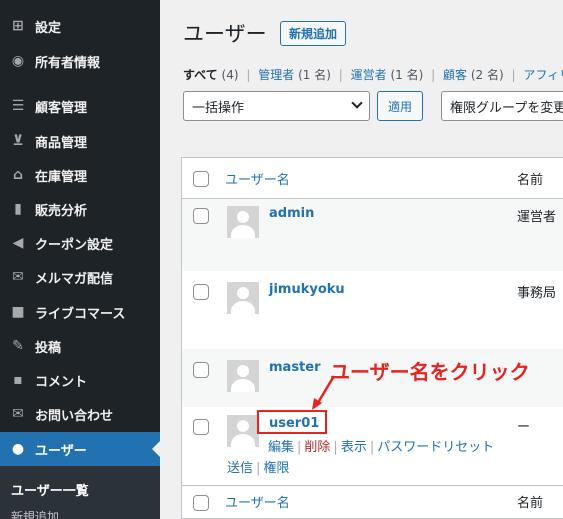 Image resolution: width=563 pixels, height=519 pixels. I want to click on menu-label: 商品管理, so click(61, 143).